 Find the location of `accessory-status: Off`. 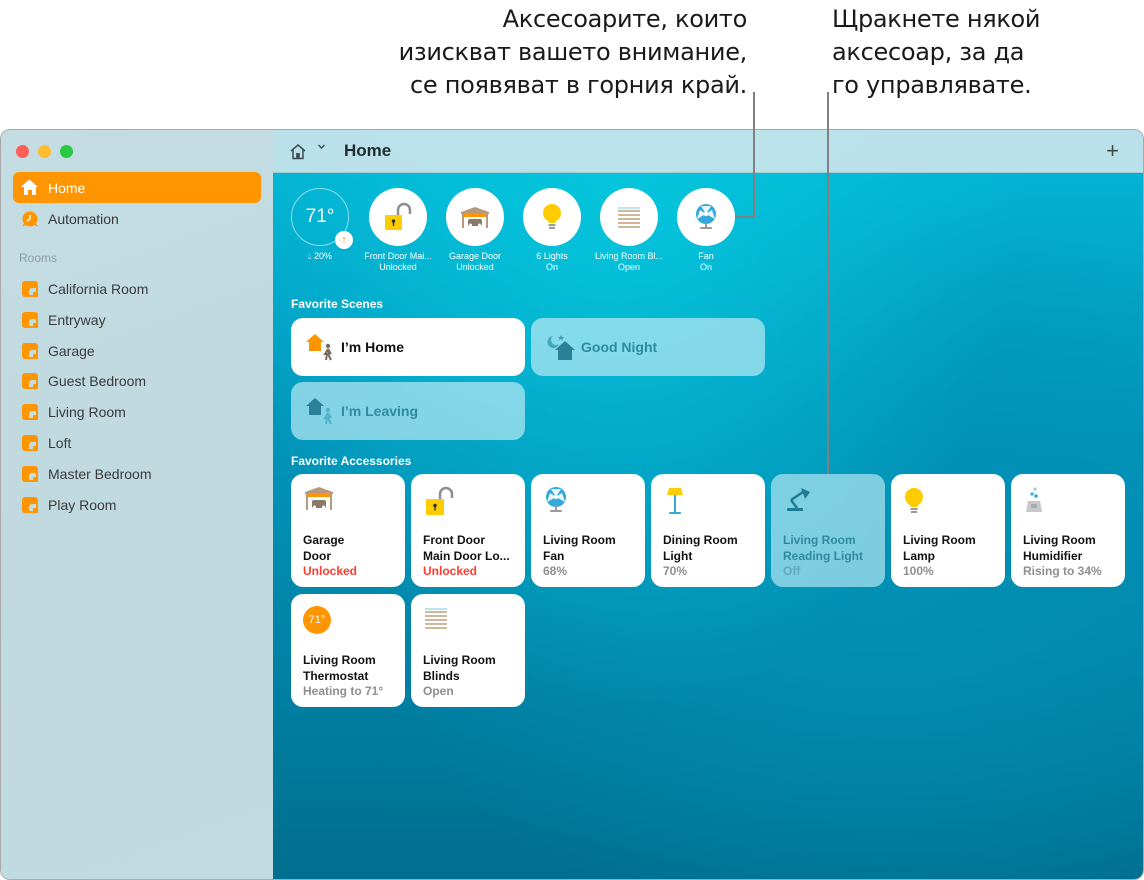

accessory-status: Off is located at coordinates (792, 571).